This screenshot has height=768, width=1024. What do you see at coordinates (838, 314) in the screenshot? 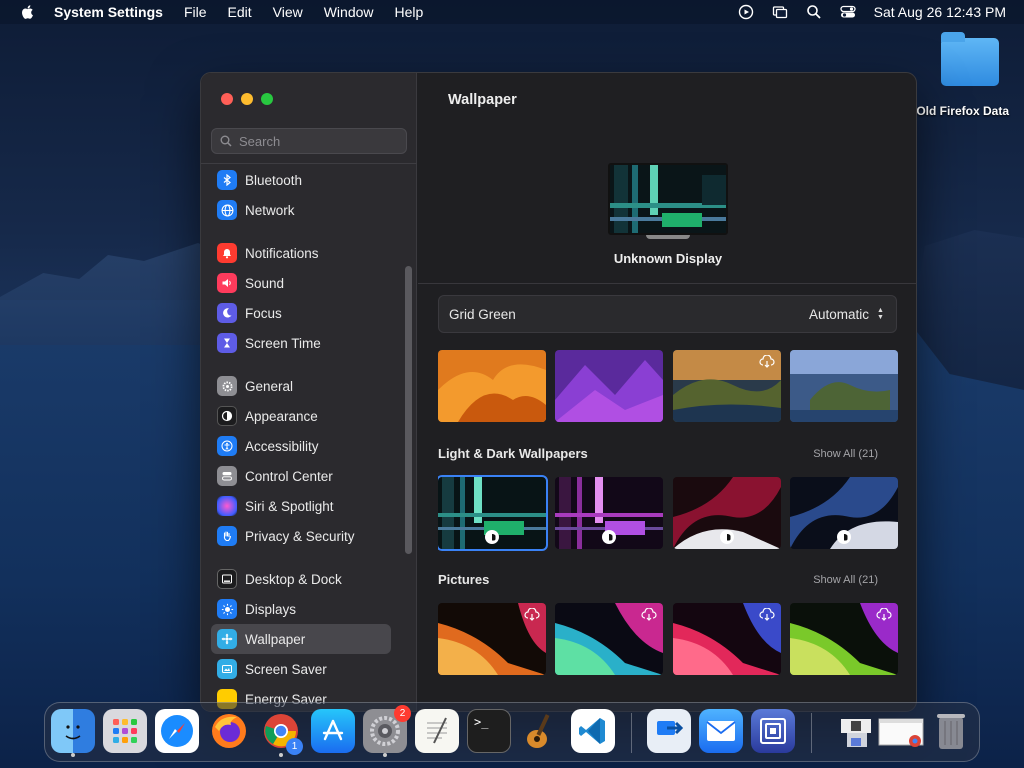
I see `appearance-mode-value: Automatic` at bounding box center [838, 314].